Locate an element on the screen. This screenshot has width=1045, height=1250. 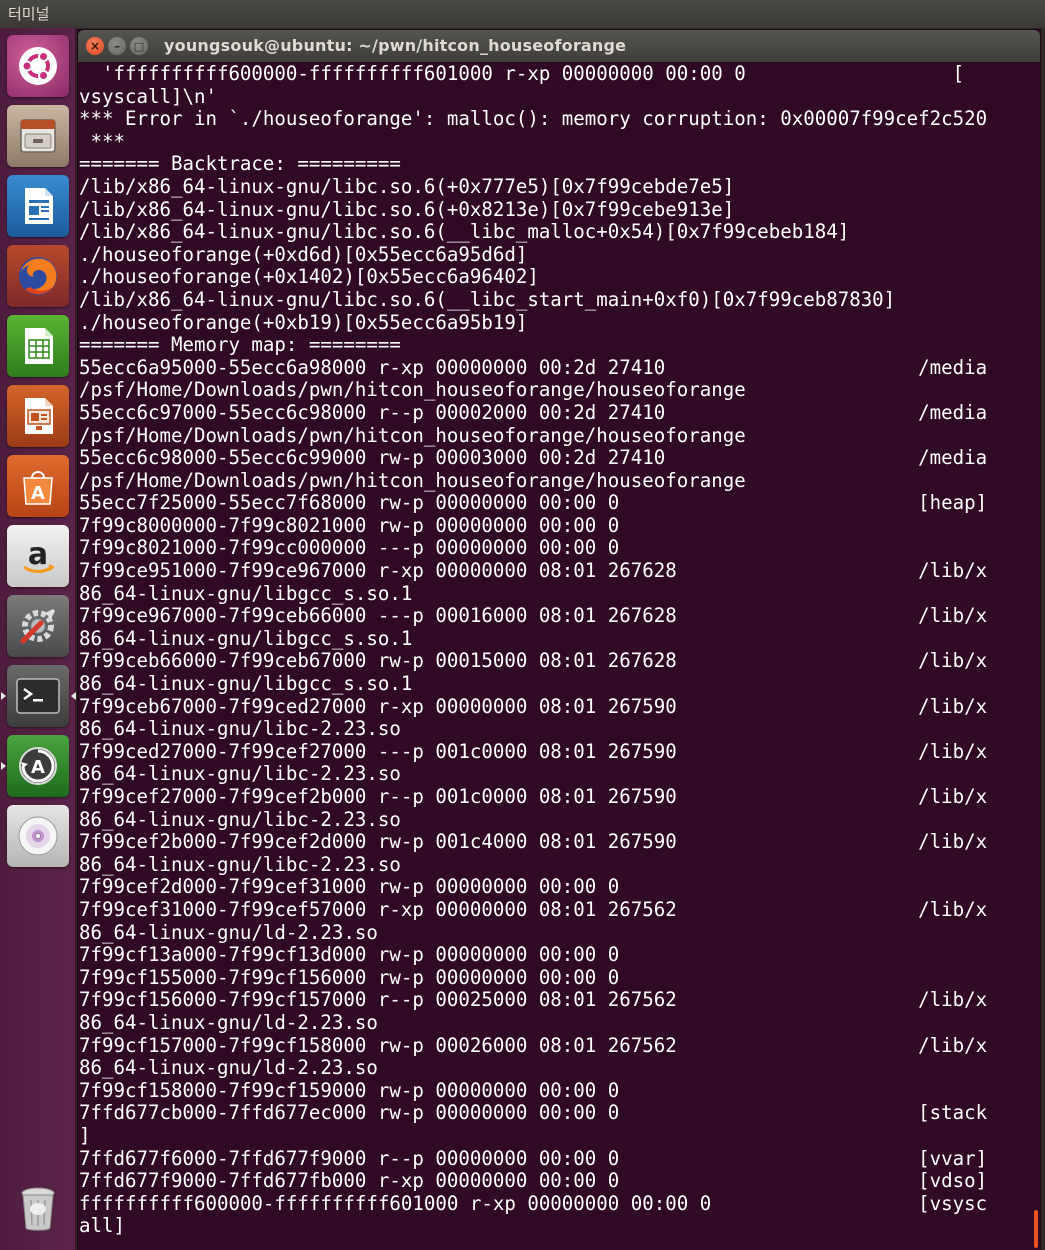
software-updater-icon: A is located at coordinates (38, 766).